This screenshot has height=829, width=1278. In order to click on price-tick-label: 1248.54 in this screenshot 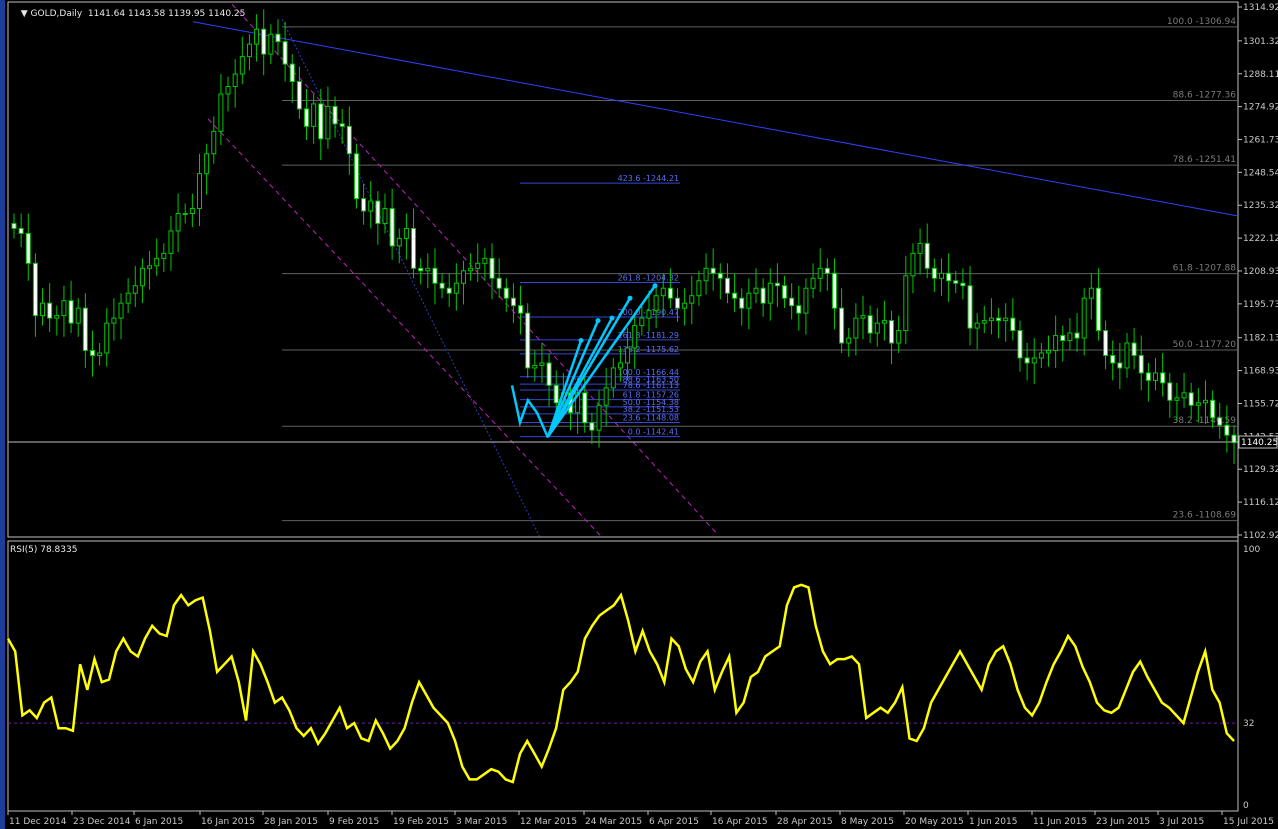, I will do `click(1260, 173)`.